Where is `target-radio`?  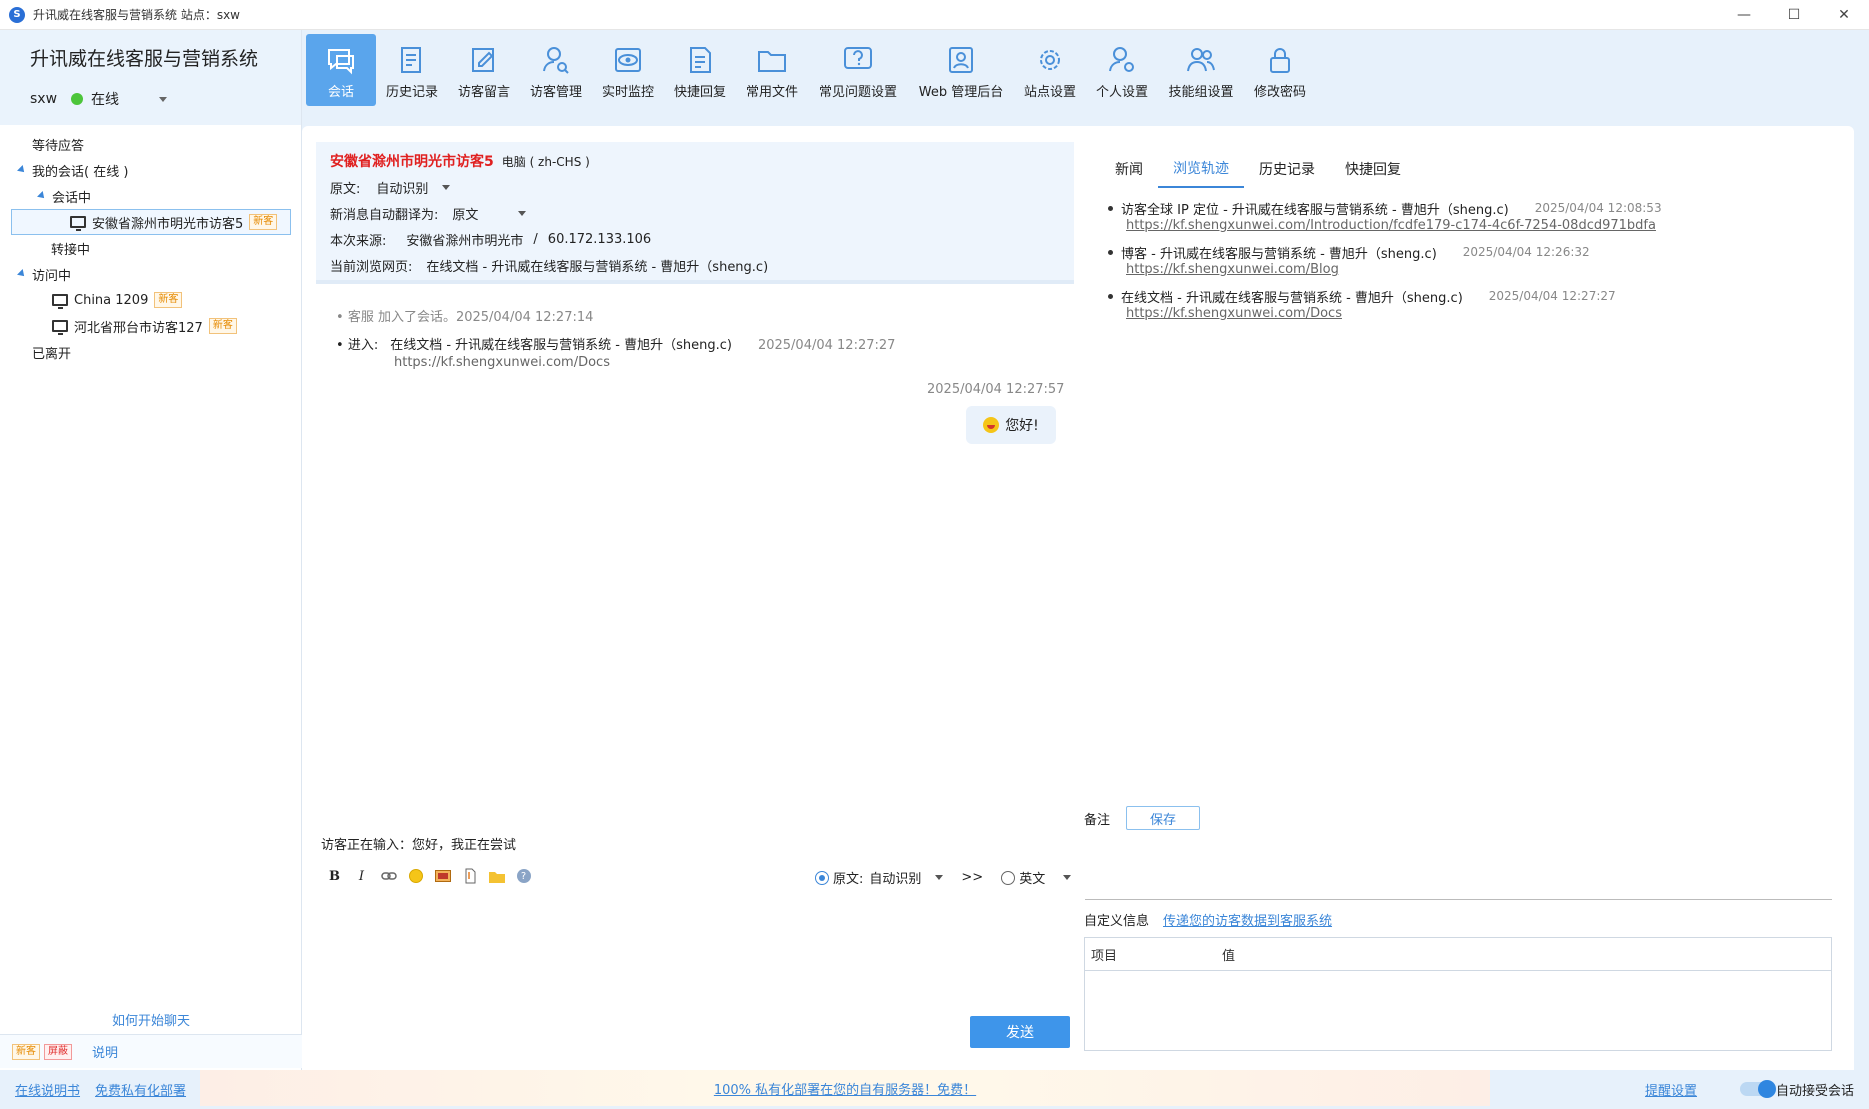 target-radio is located at coordinates (1008, 877).